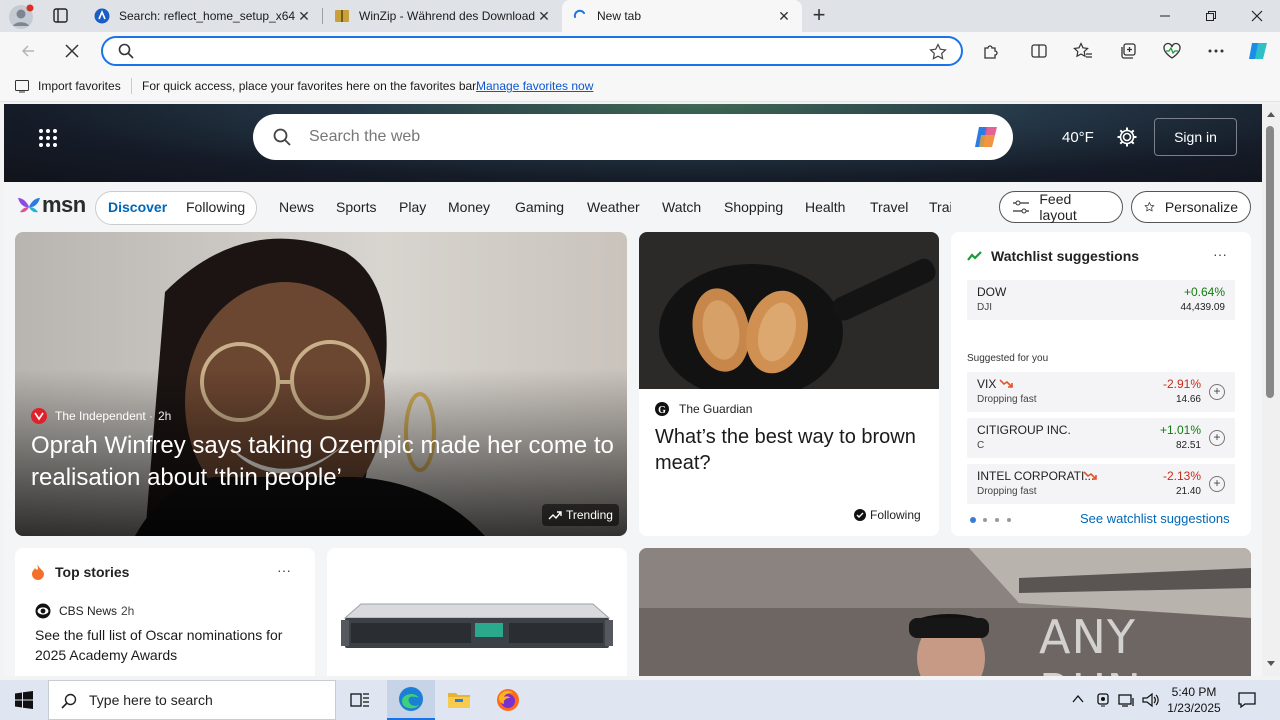  What do you see at coordinates (508, 700) in the screenshot?
I see `taskbar-firefox-button` at bounding box center [508, 700].